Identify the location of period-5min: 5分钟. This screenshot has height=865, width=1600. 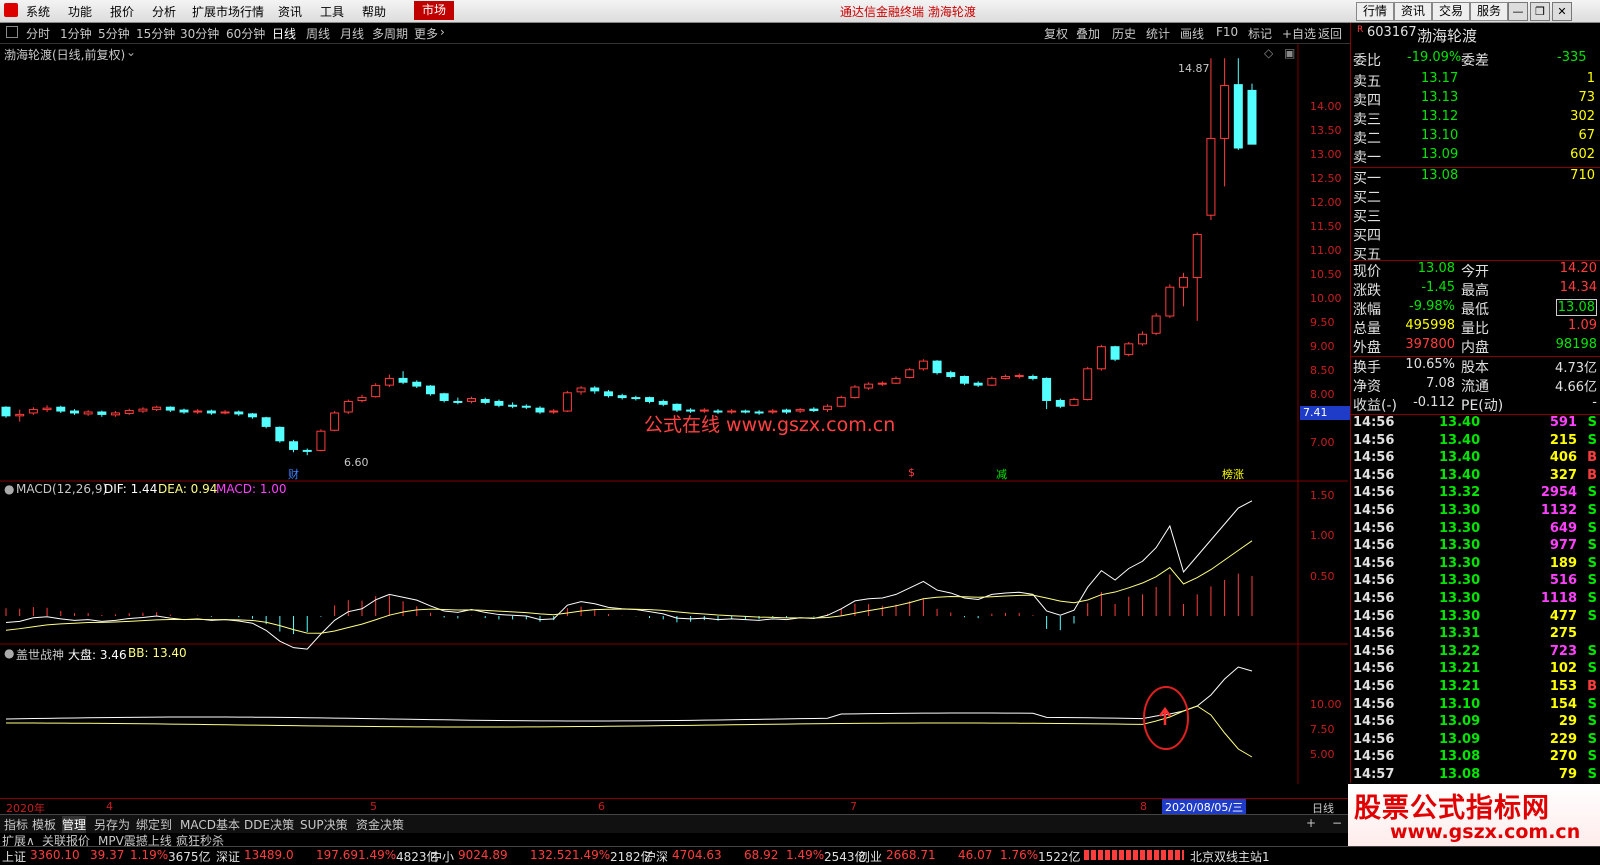
(114, 33).